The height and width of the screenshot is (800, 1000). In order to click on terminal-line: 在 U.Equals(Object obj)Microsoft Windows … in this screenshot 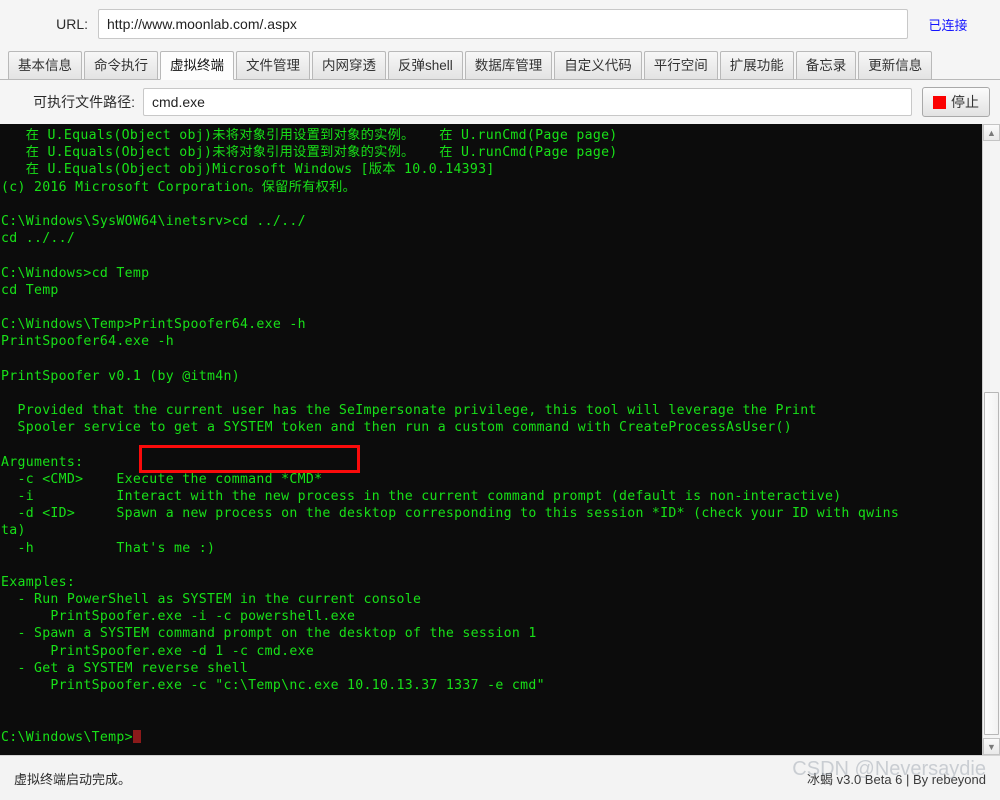, I will do `click(248, 170)`.